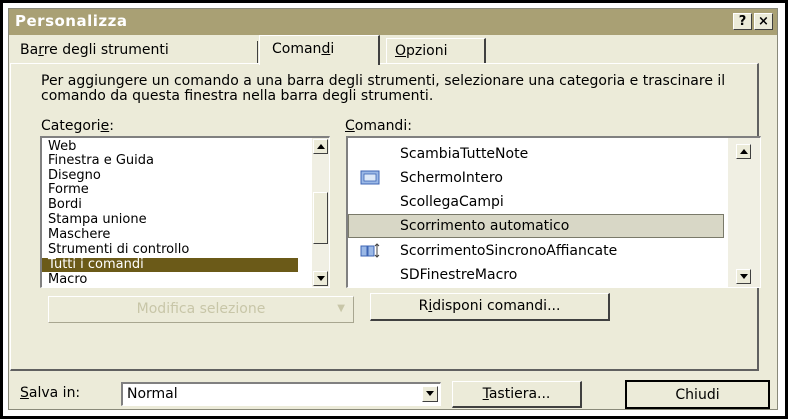 This screenshot has height=419, width=788. Describe the element at coordinates (71, 21) in the screenshot. I see `dialog-title: Personalizza` at that location.